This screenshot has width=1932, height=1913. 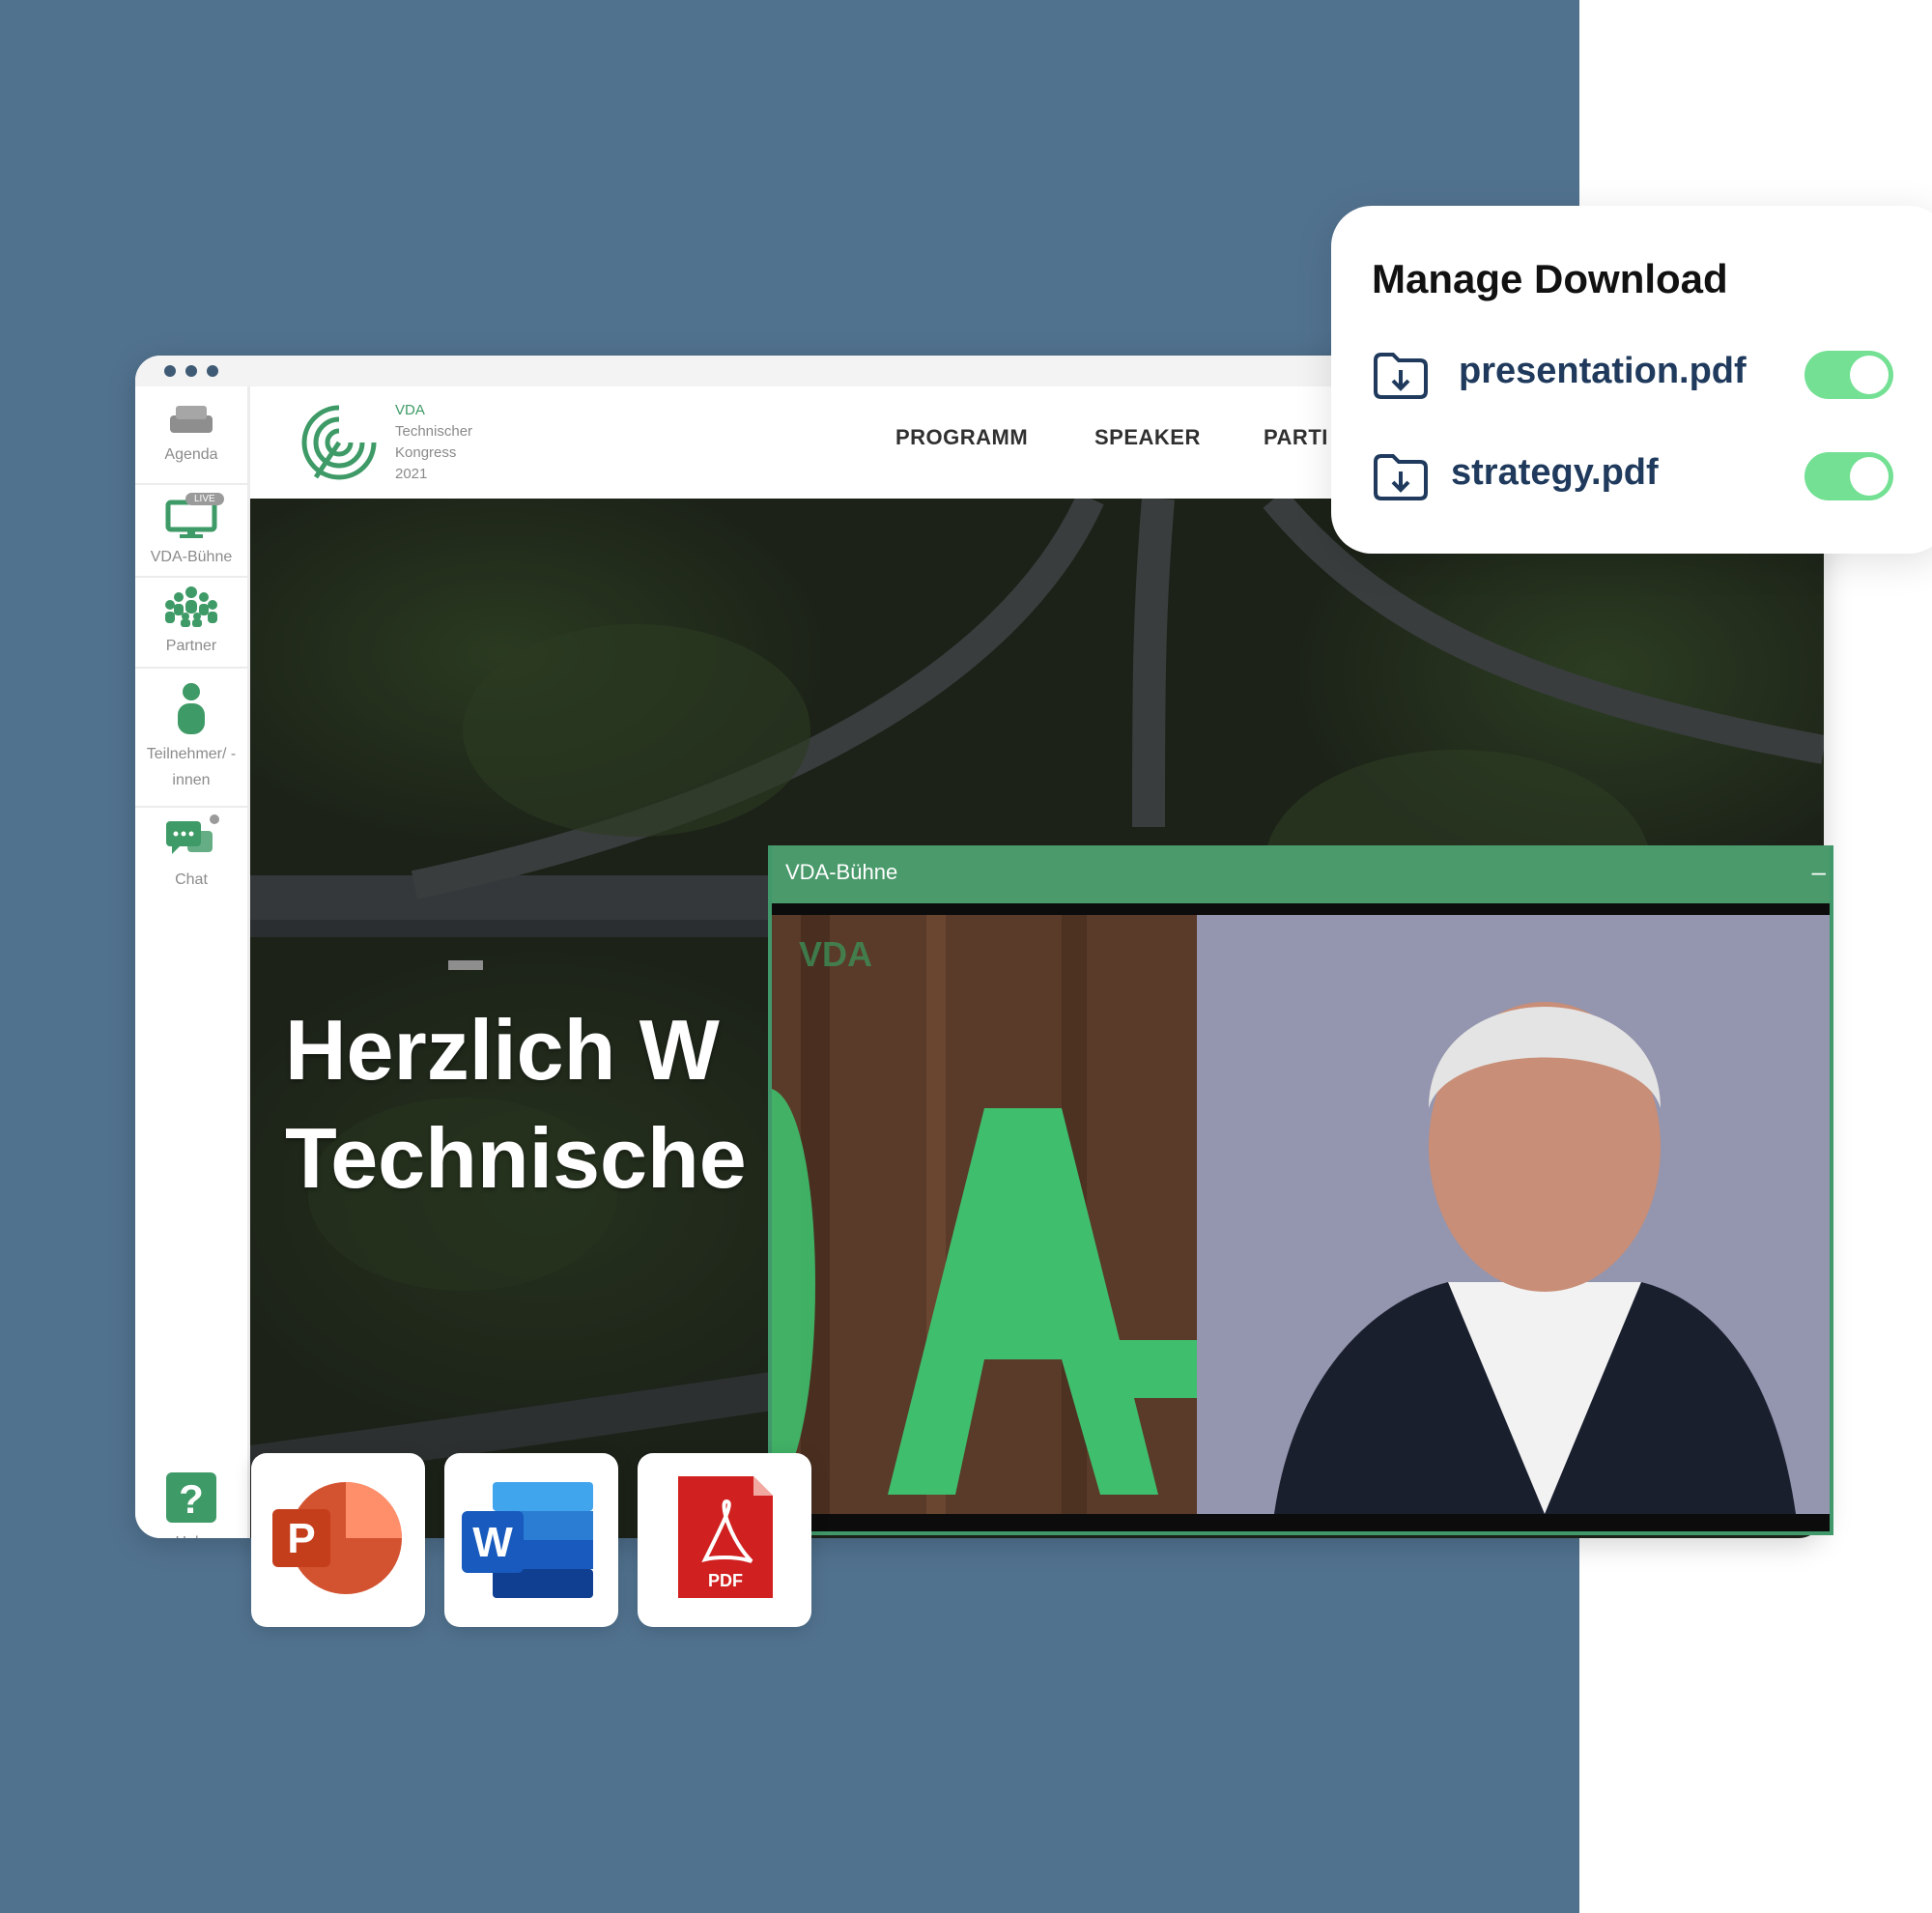 What do you see at coordinates (410, 410) in the screenshot?
I see `logo-line: VDA` at bounding box center [410, 410].